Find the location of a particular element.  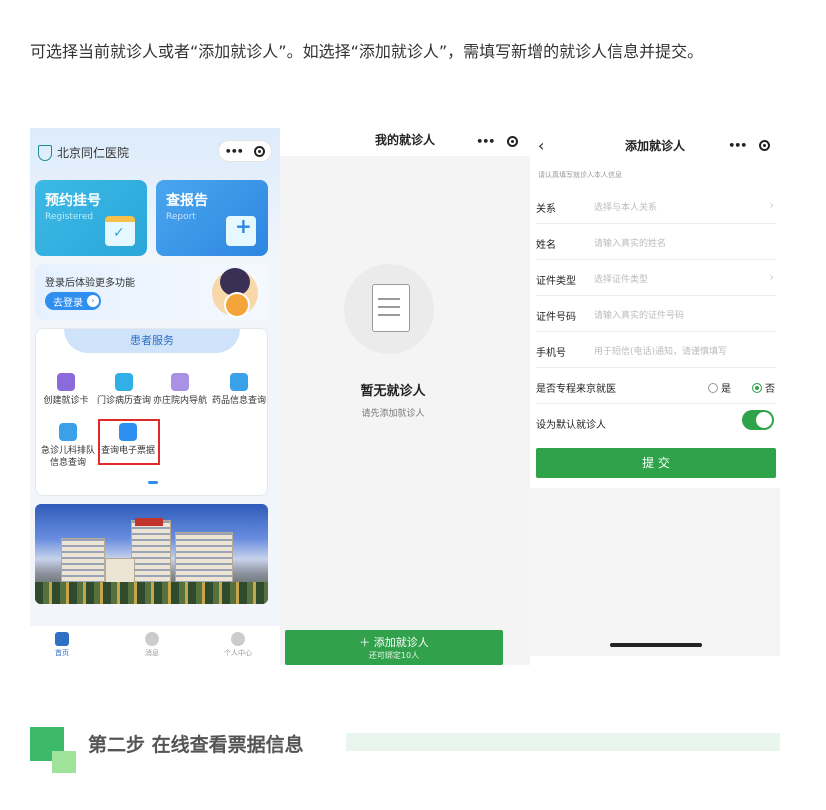

form-hint: 请认真填写就诊人本人信息 is located at coordinates (580, 175).